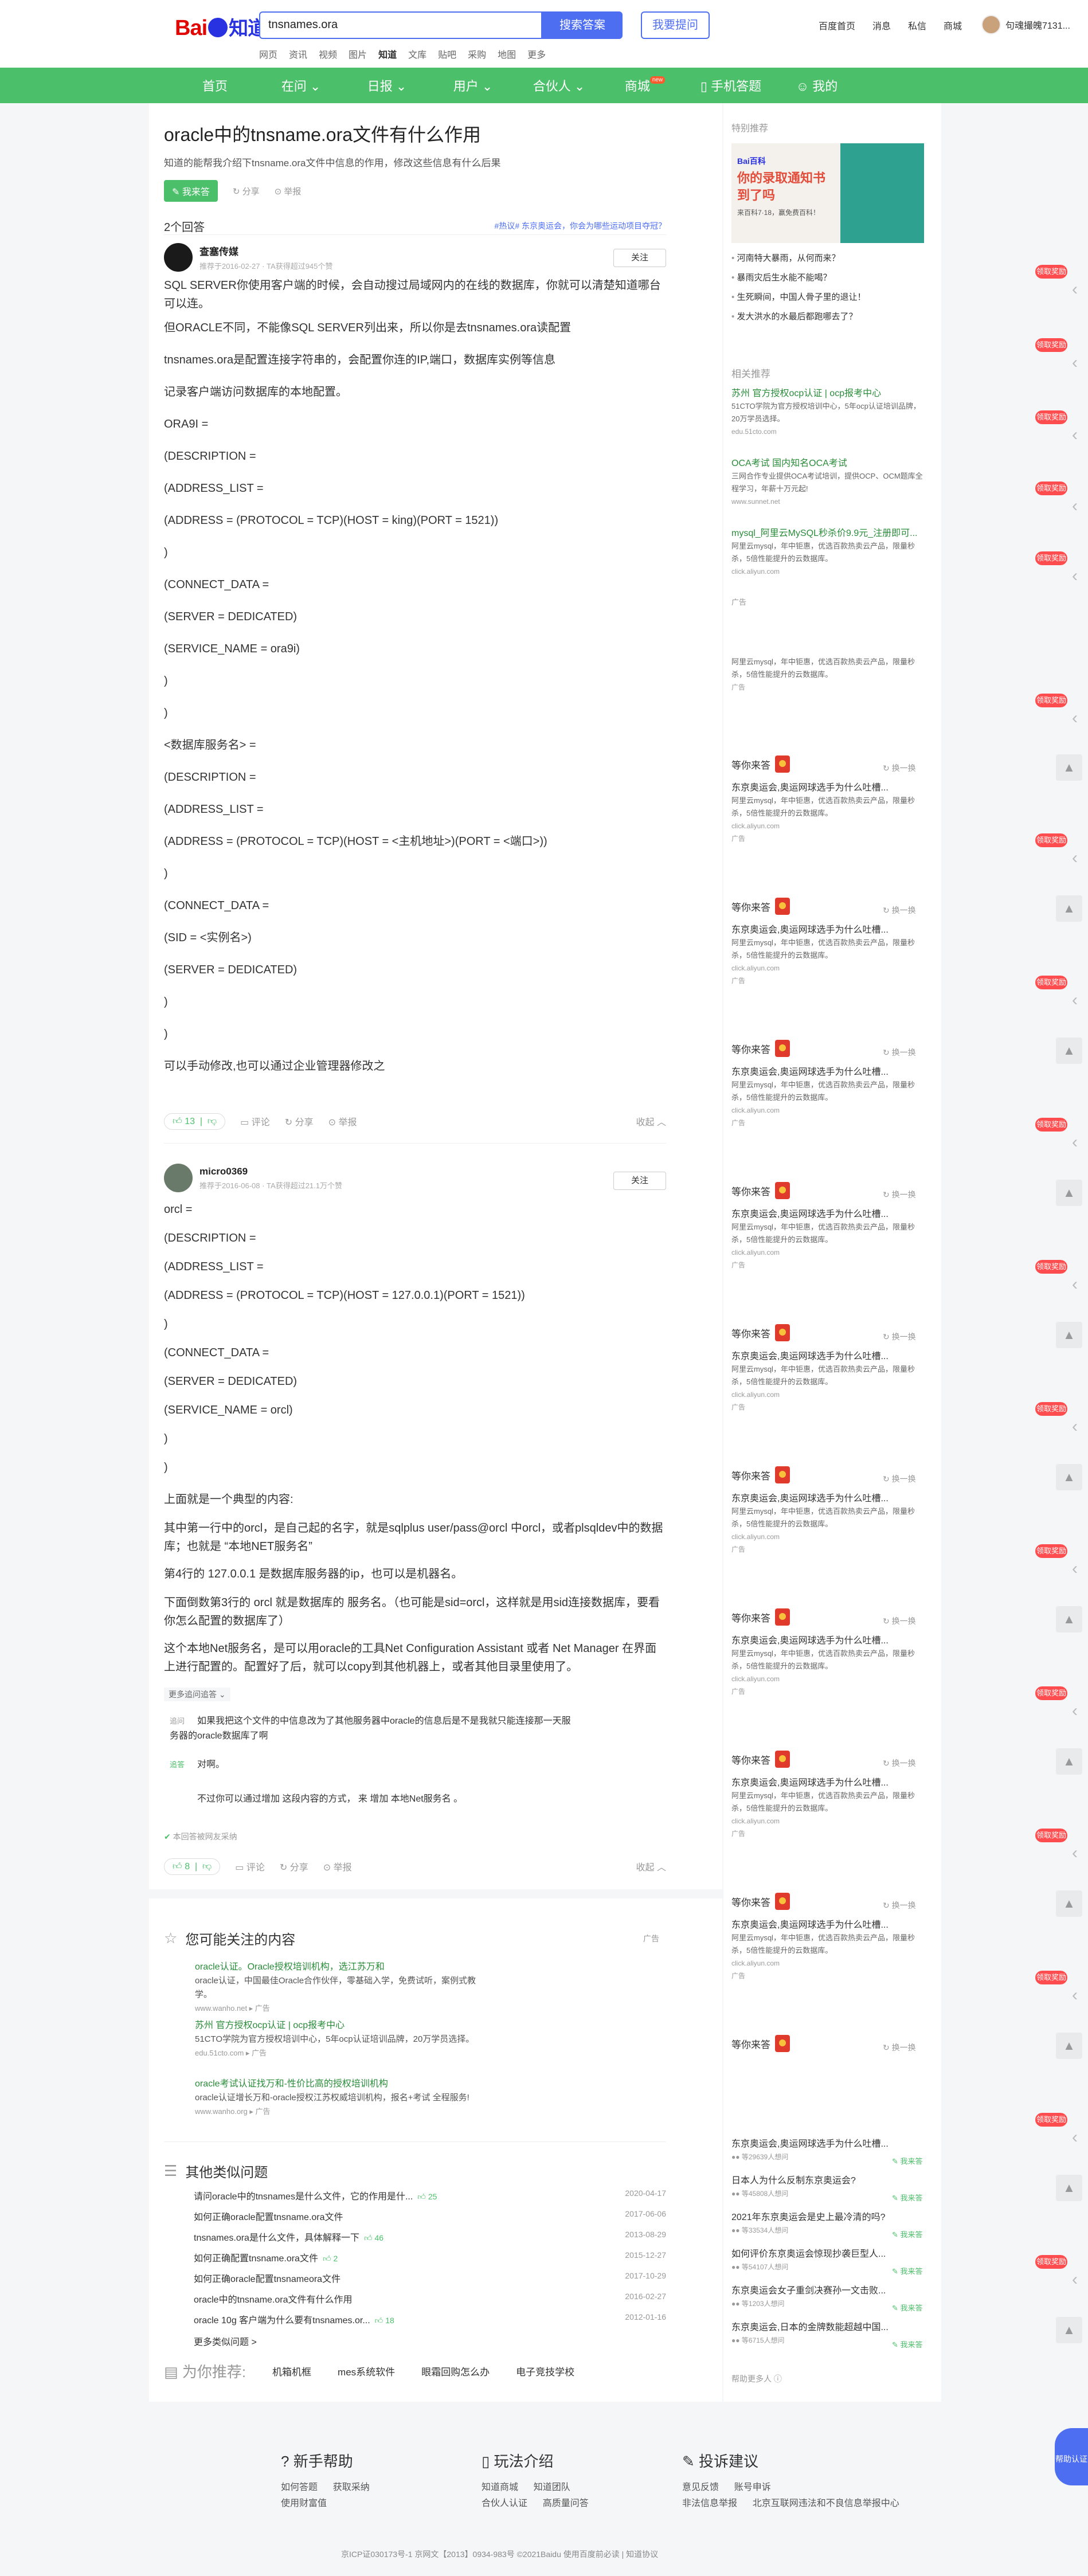 This screenshot has height=2576, width=1088. I want to click on similar-question: 如何正确oracle配置tnsnameora文件 2017-10-29, so click(430, 2278).